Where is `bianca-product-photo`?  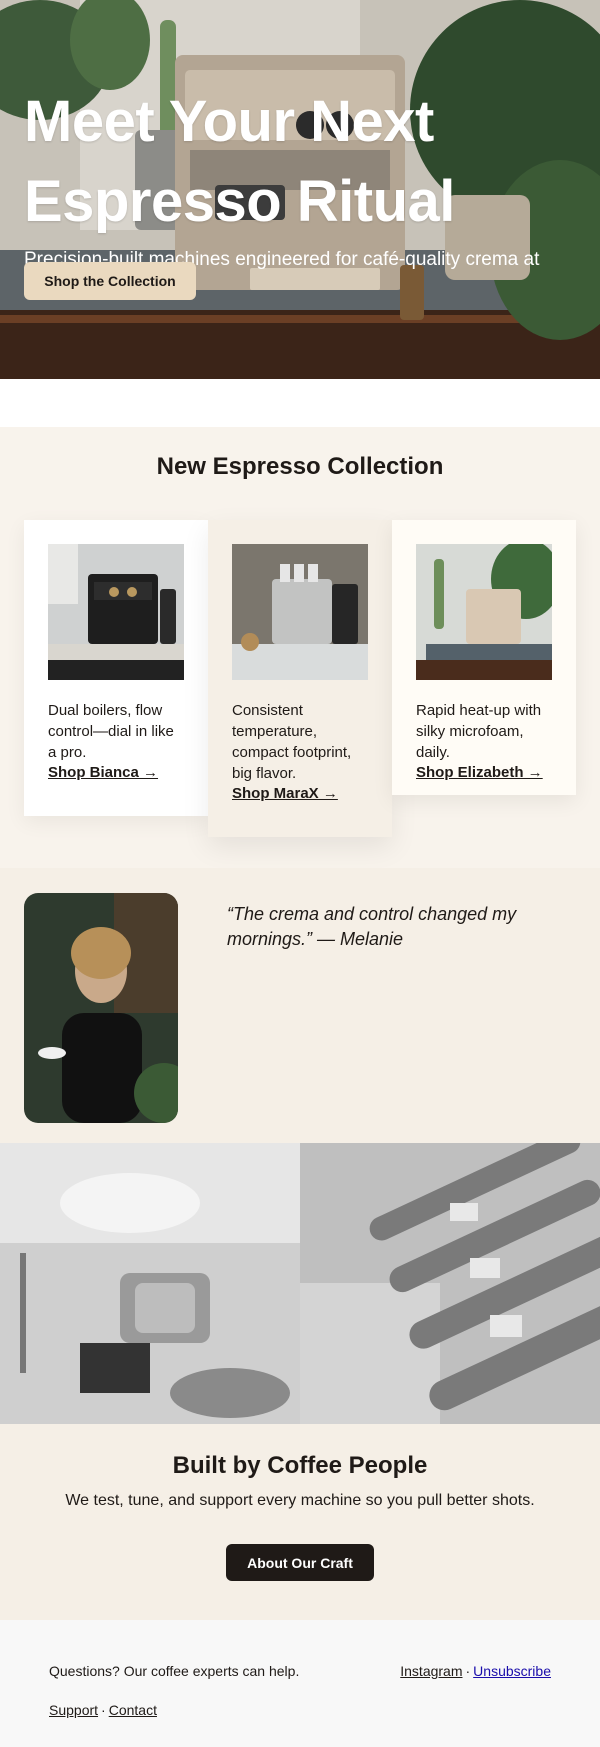
bianca-product-photo is located at coordinates (116, 612).